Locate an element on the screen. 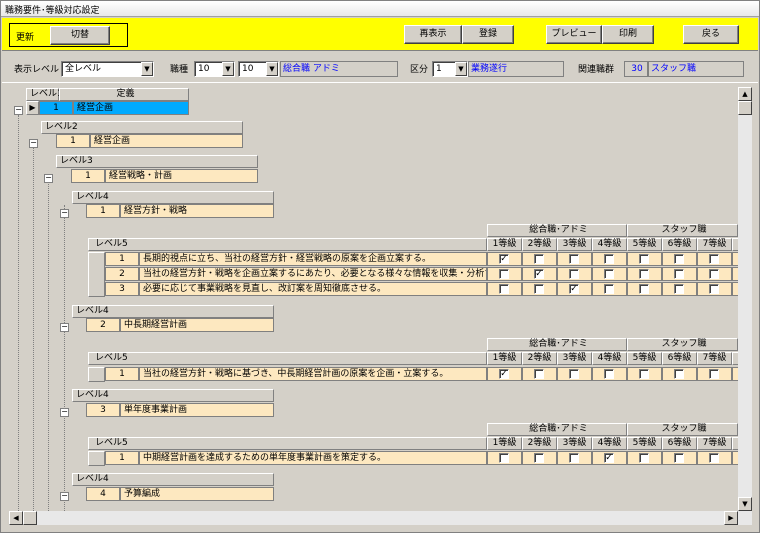 The width and height of the screenshot is (760, 533). scroll-right-icon: ▶ is located at coordinates (731, 518).